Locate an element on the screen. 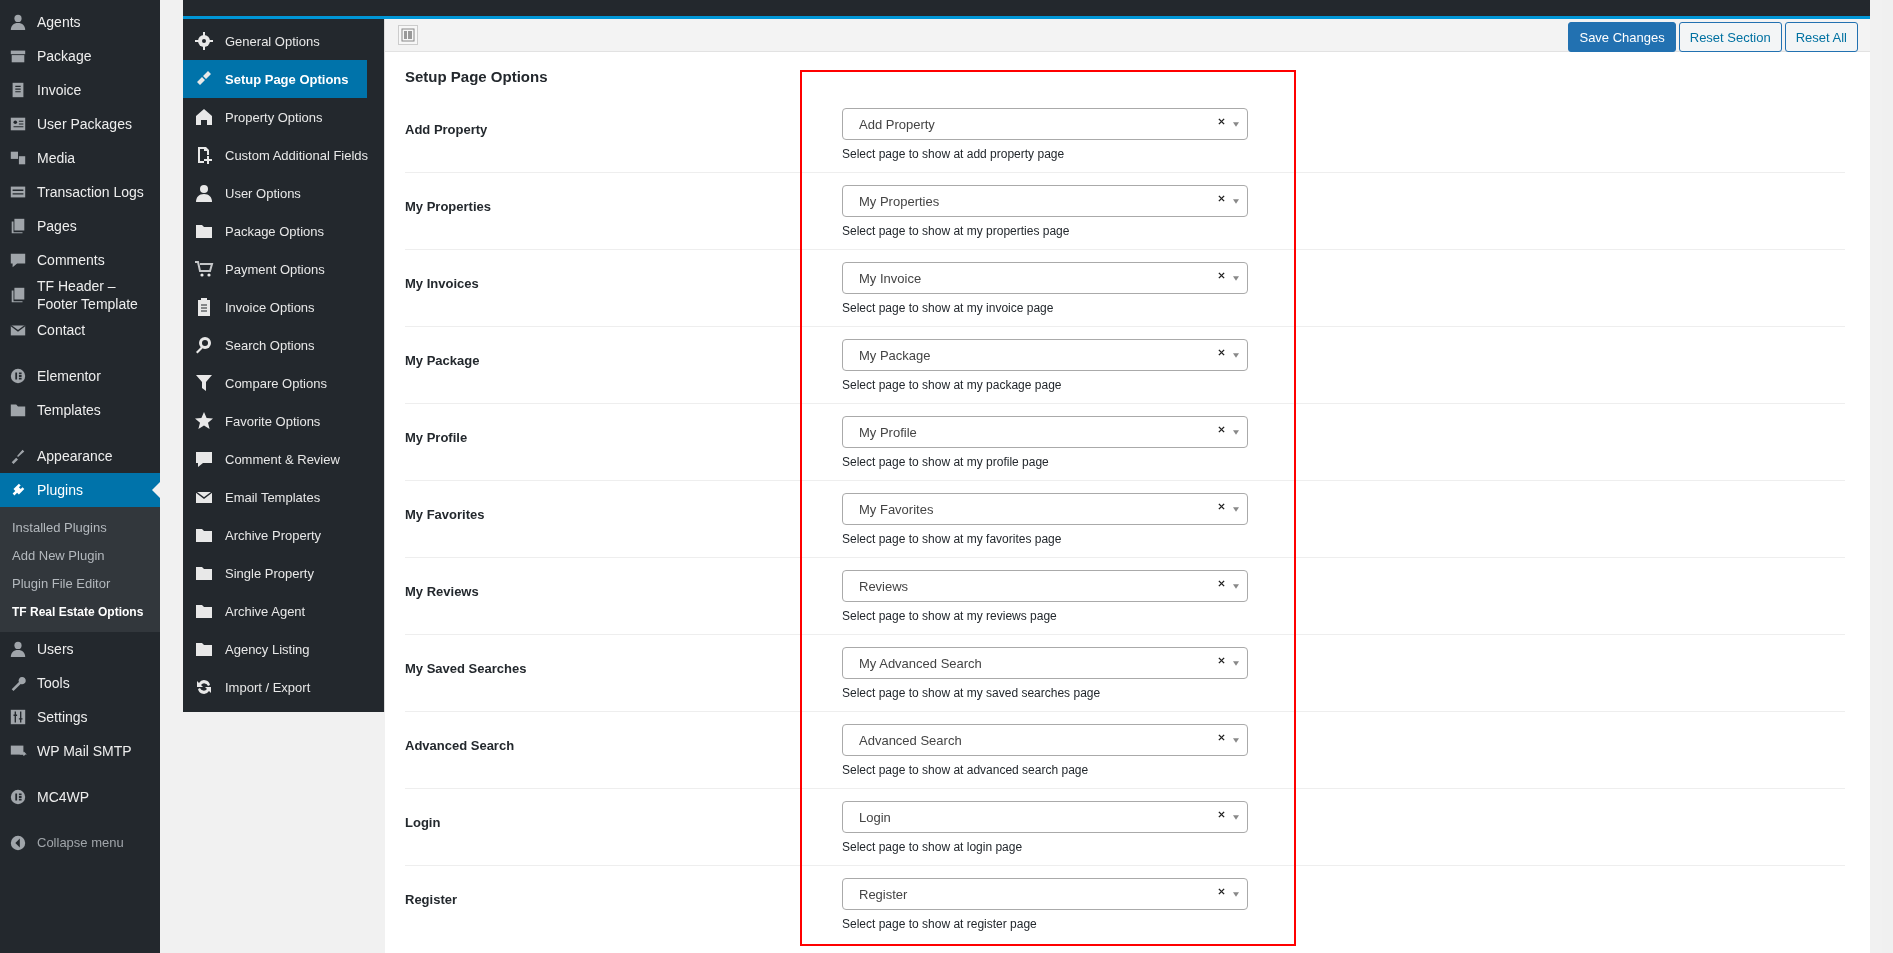 The height and width of the screenshot is (953, 1893). options-nav-item: Single Property is located at coordinates (275, 573).